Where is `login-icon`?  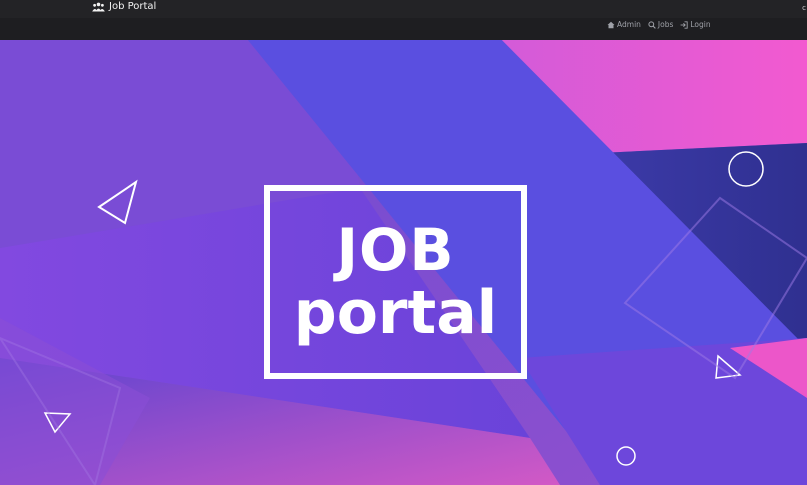 login-icon is located at coordinates (684, 24).